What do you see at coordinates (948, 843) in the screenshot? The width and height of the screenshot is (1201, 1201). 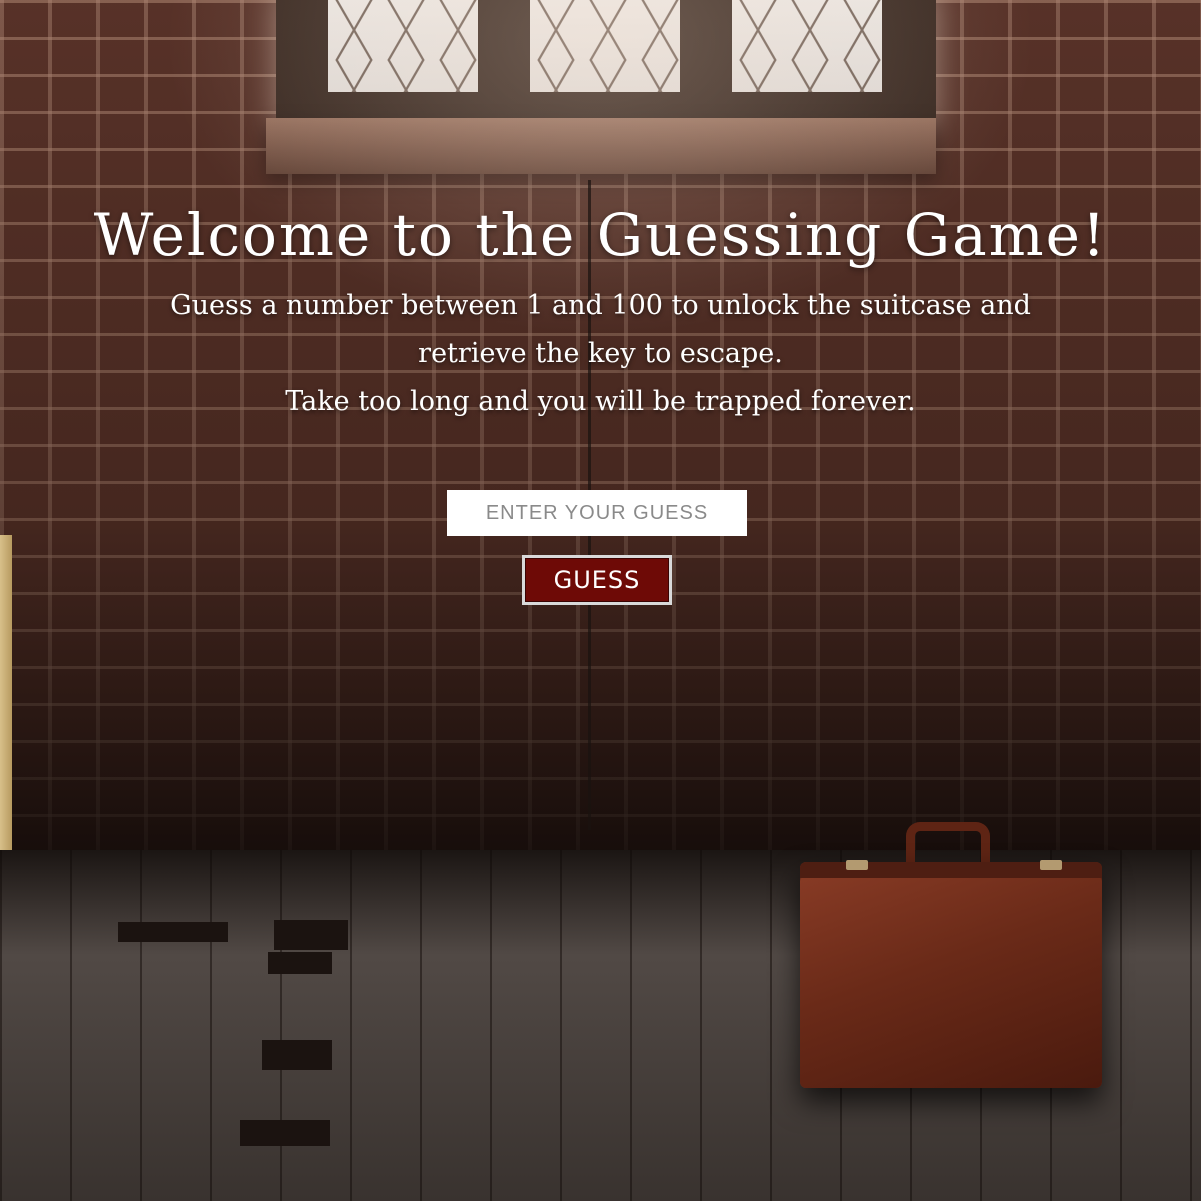 I see `suitcase-handle` at bounding box center [948, 843].